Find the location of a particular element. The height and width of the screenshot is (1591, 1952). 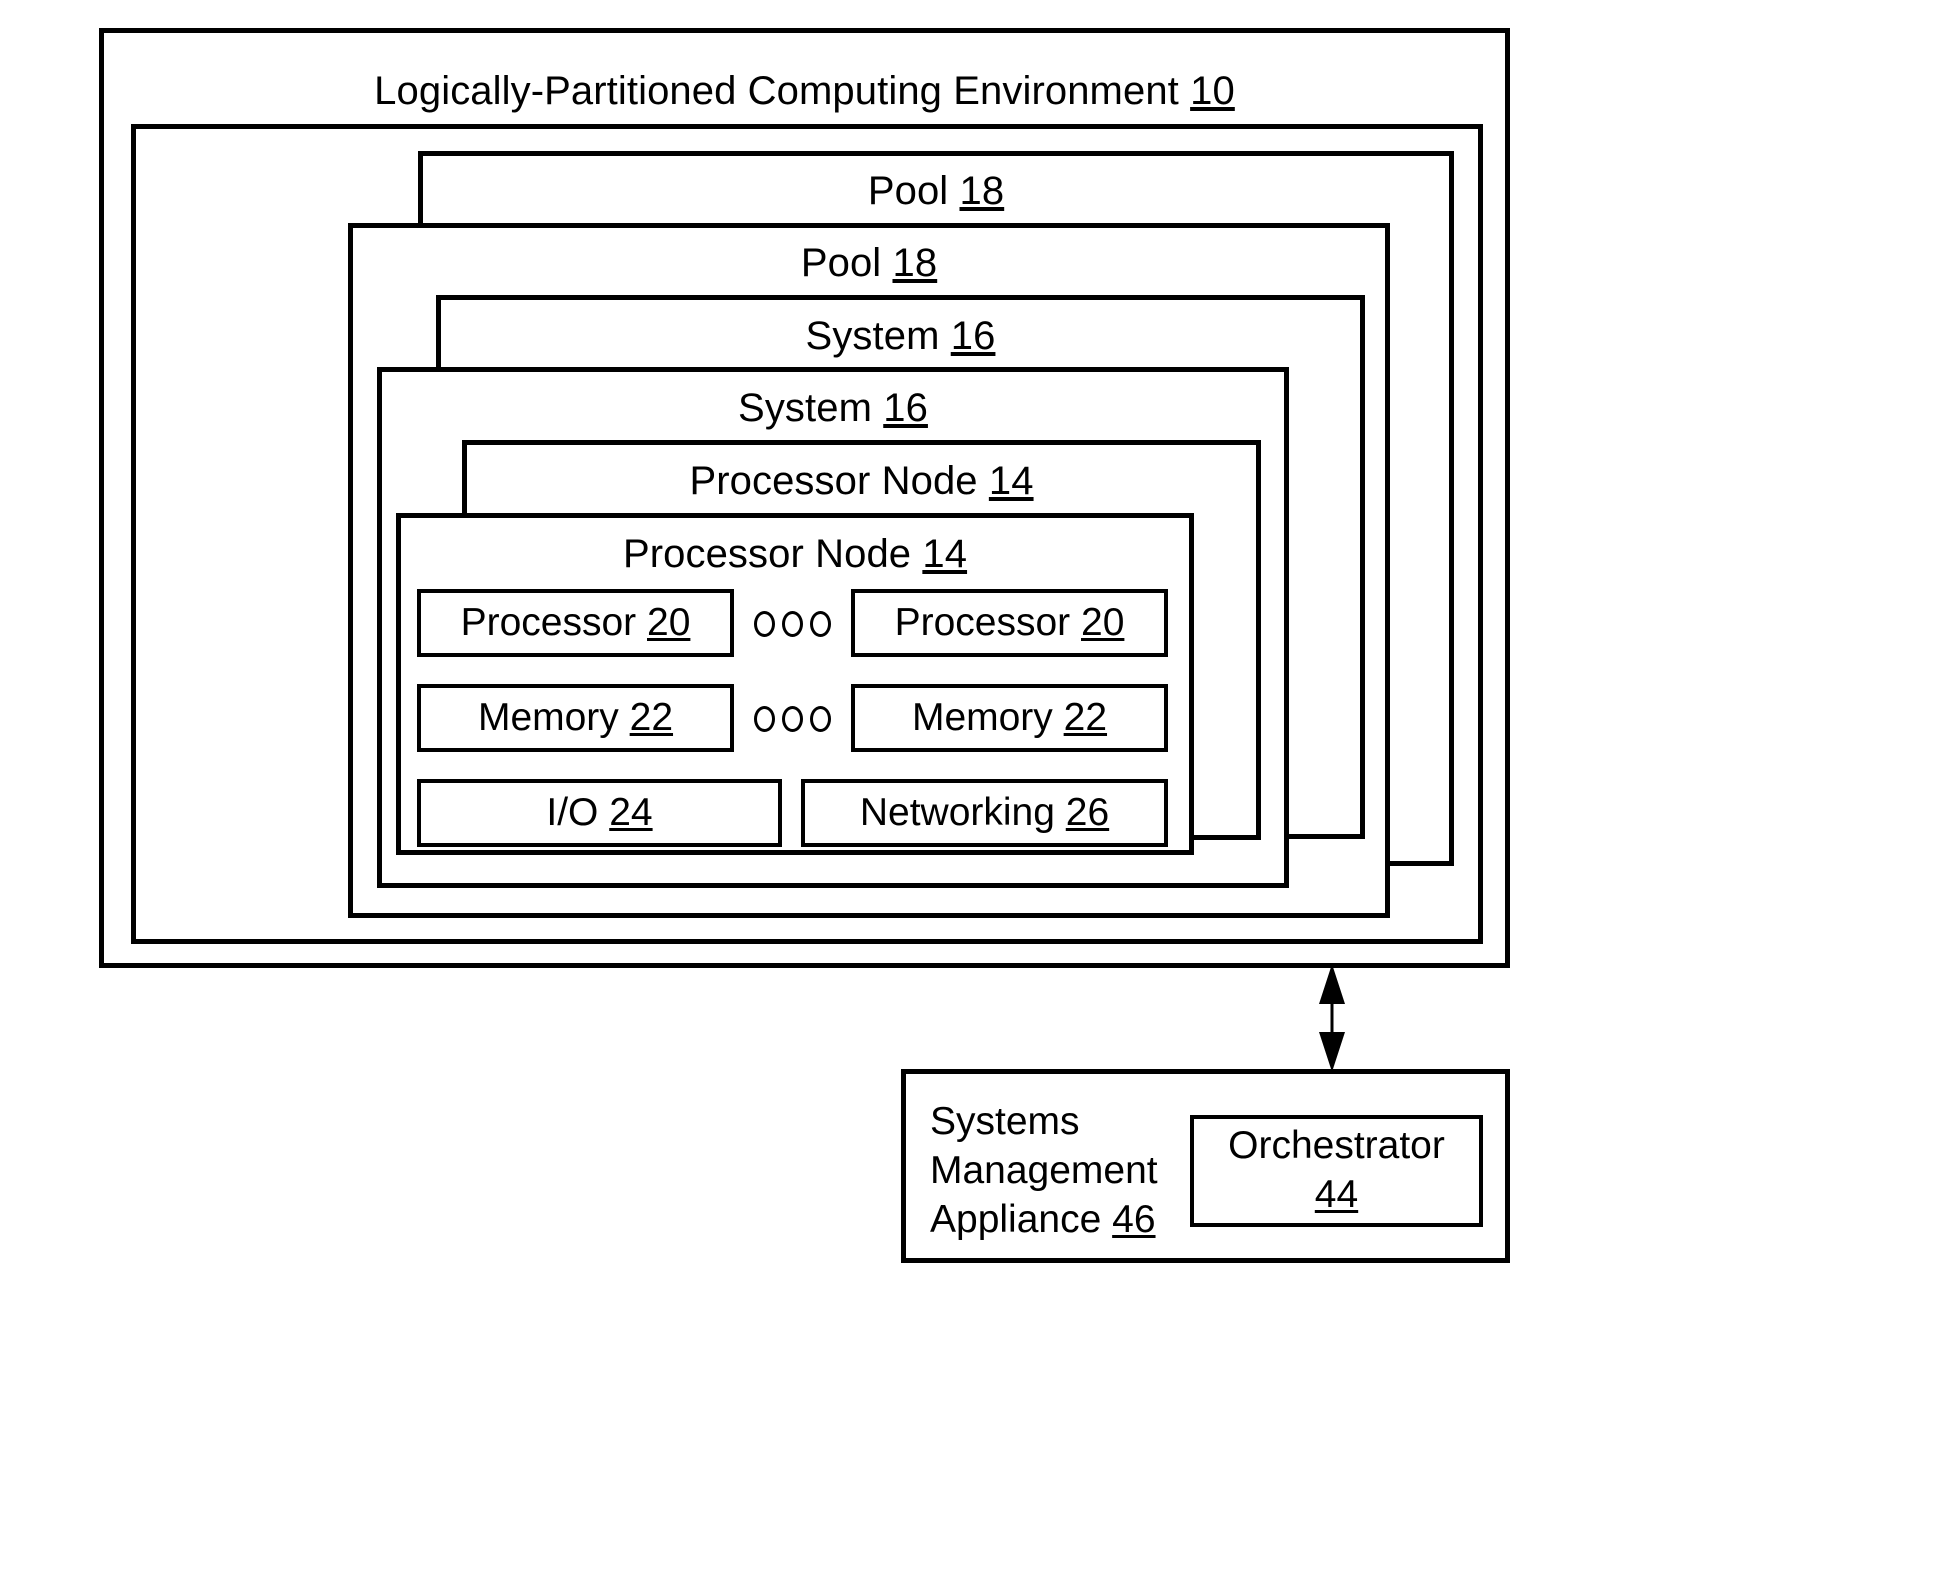

processor-left-text: Processor 20 is located at coordinates (575, 622).